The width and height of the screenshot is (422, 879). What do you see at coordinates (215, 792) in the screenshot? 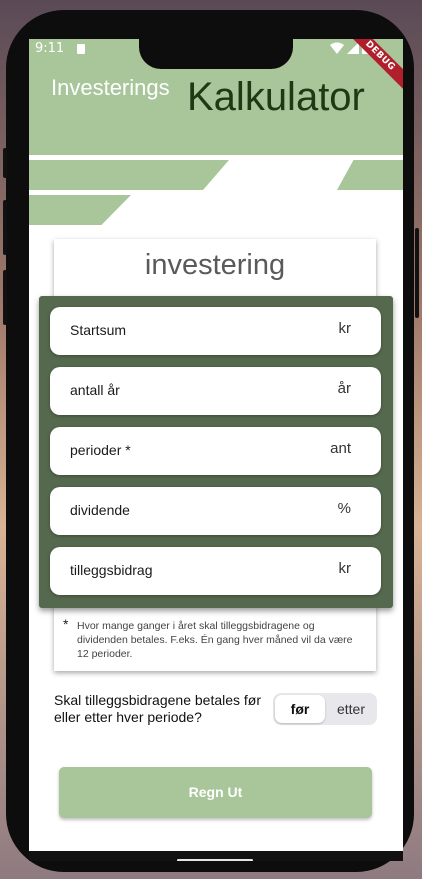
I see `calculate-button: Regn Ut` at bounding box center [215, 792].